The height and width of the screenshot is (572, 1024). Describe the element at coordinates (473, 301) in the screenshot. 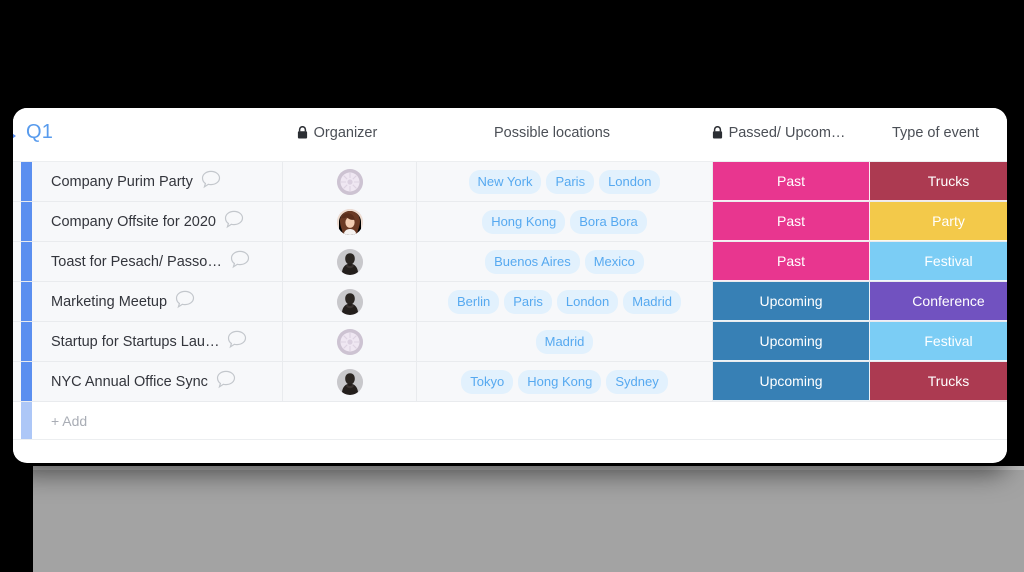

I see `location-chip: Berlin` at that location.